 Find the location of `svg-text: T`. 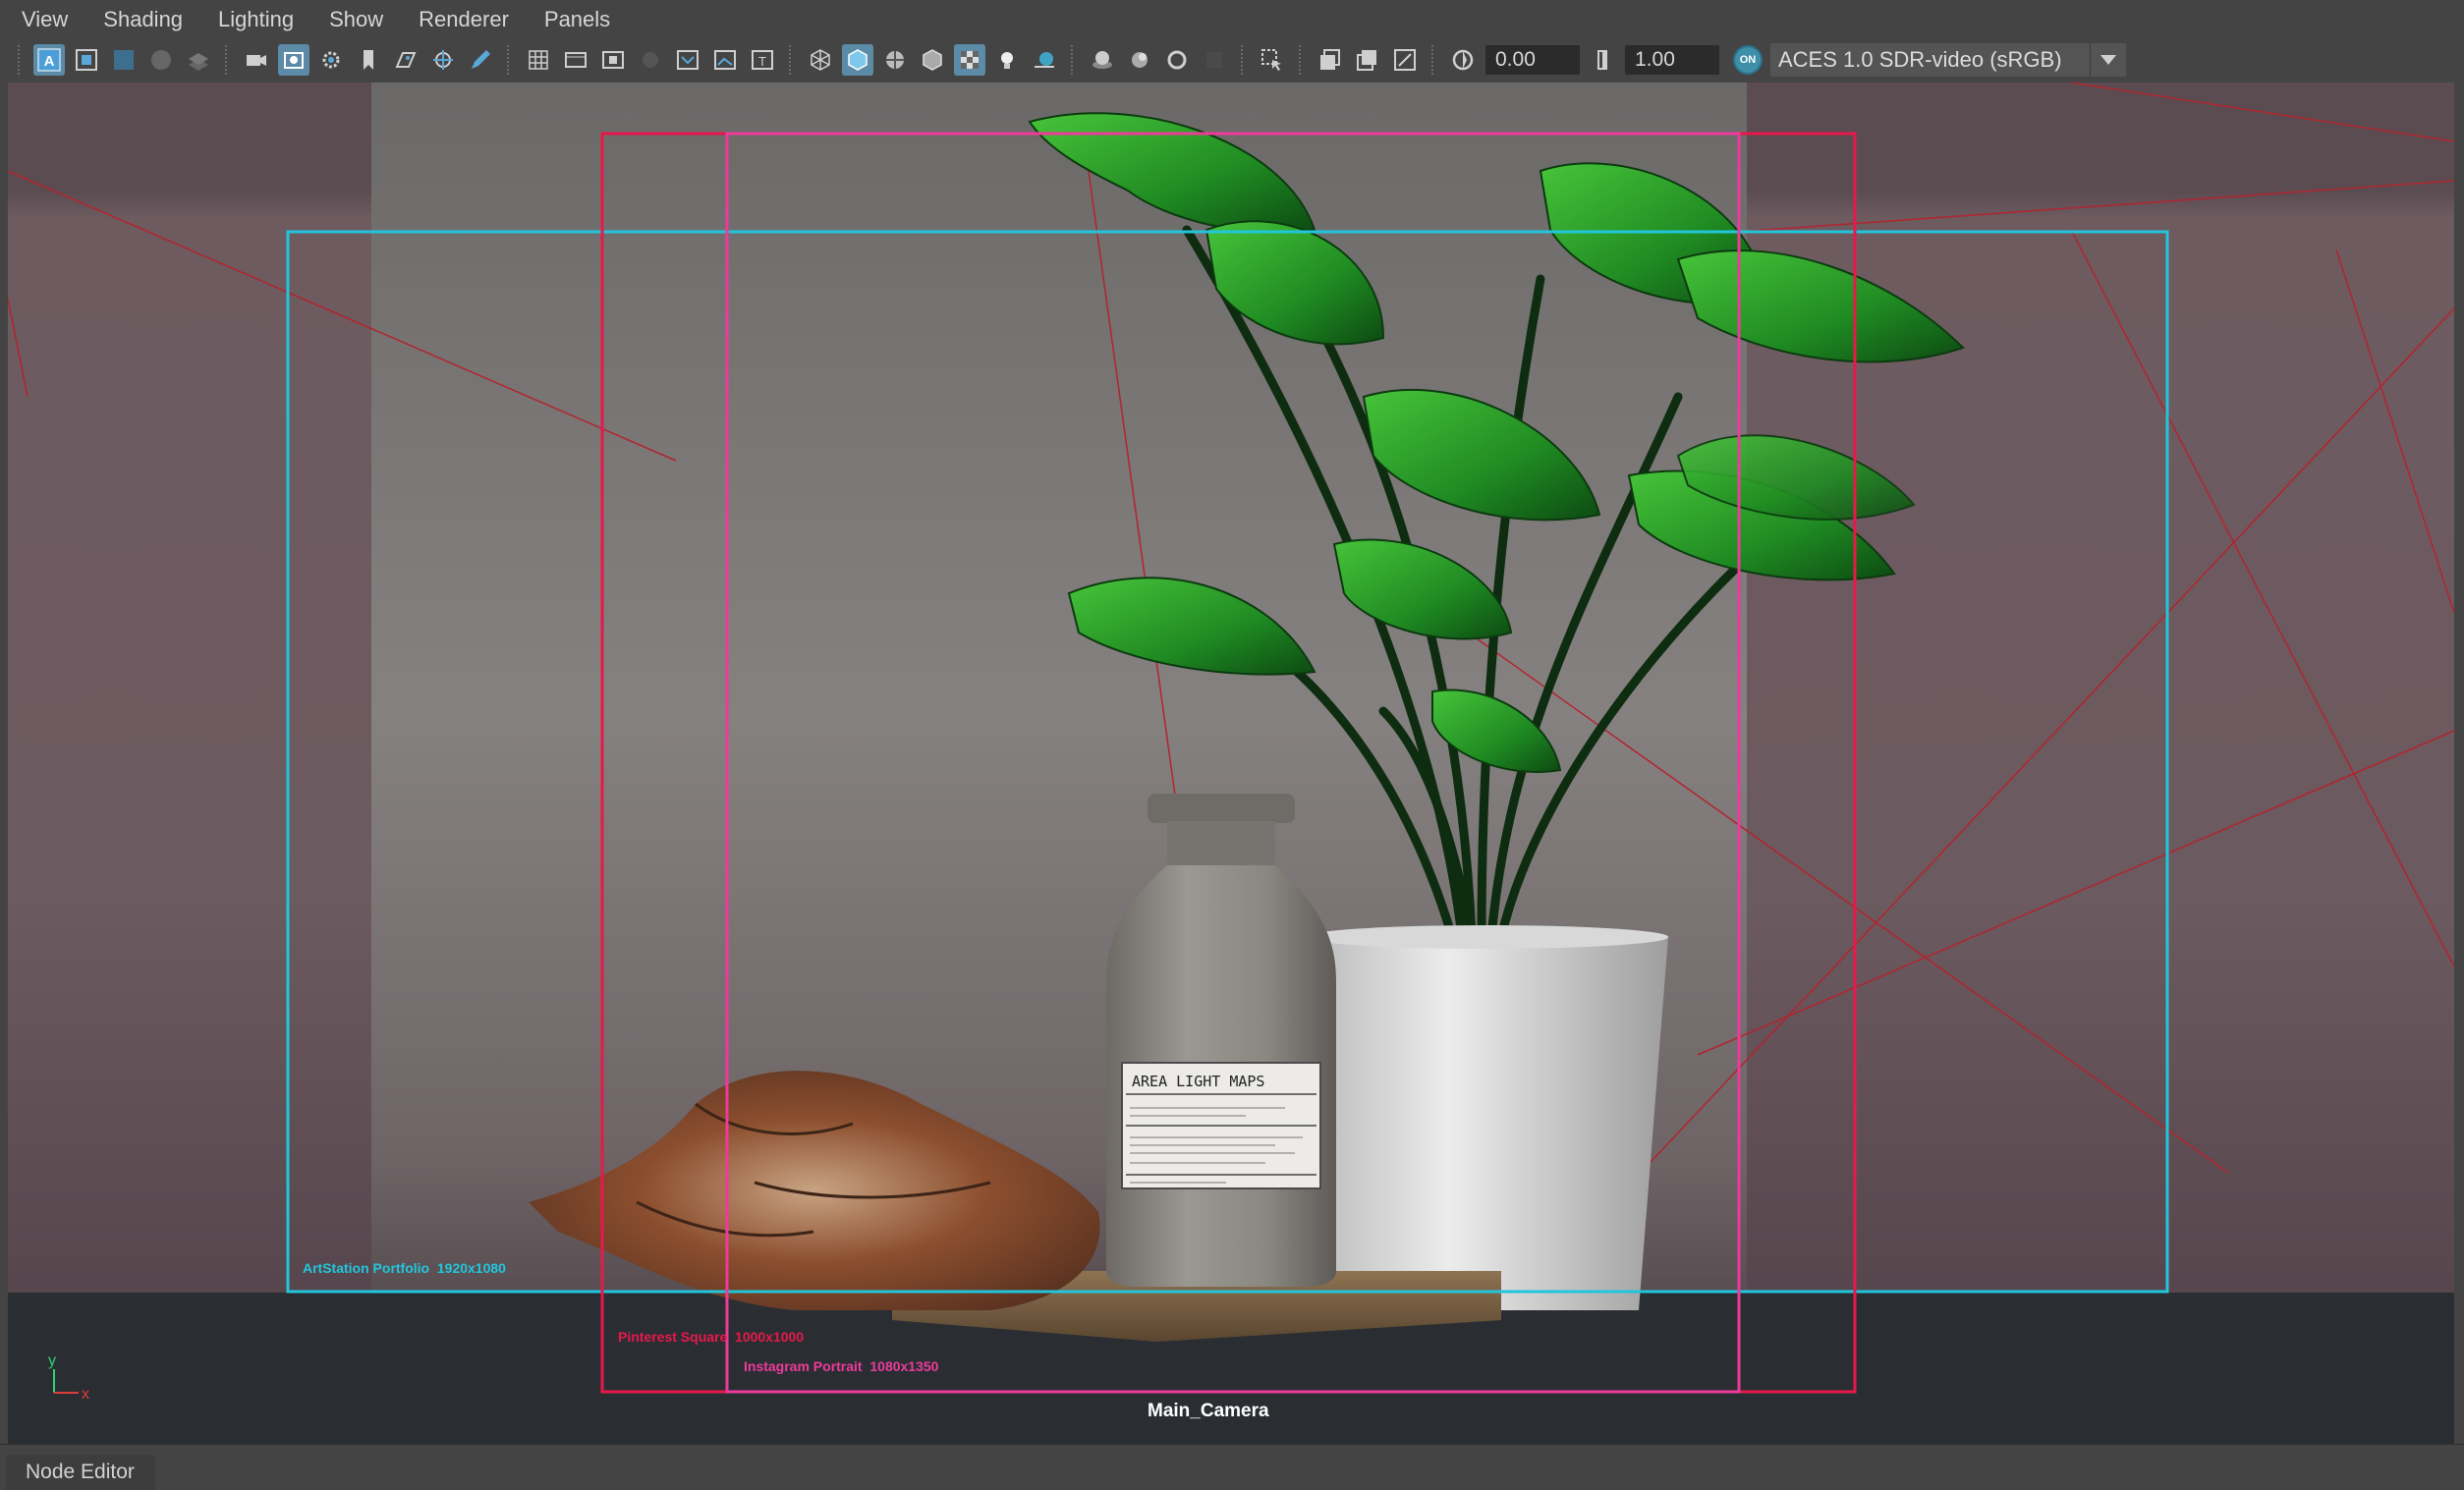

svg-text: T is located at coordinates (762, 61).